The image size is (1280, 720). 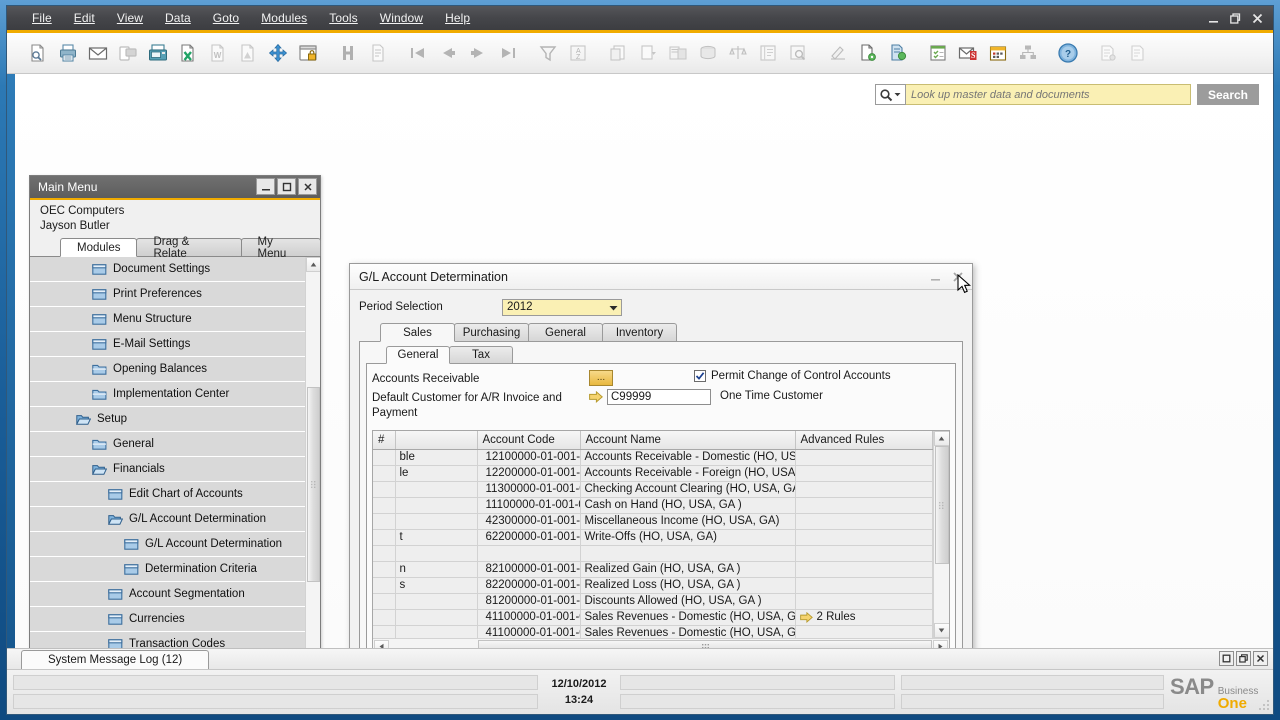 I want to click on grid-hscroll-track, so click(x=661, y=643).